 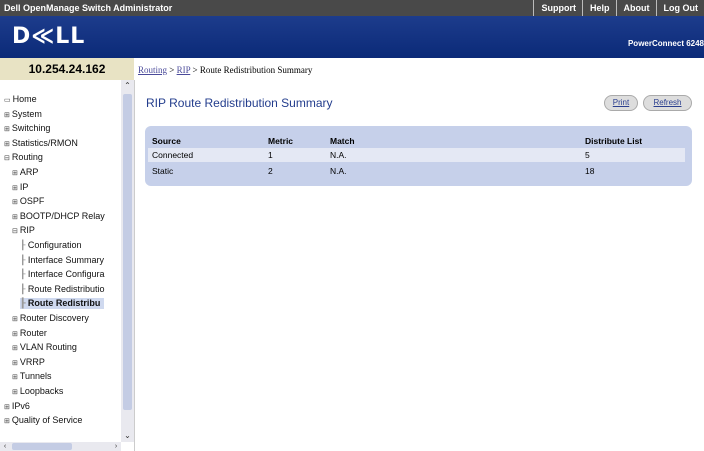 I want to click on nav-item: ⊞ Statistics/RMON, so click(x=41, y=143).